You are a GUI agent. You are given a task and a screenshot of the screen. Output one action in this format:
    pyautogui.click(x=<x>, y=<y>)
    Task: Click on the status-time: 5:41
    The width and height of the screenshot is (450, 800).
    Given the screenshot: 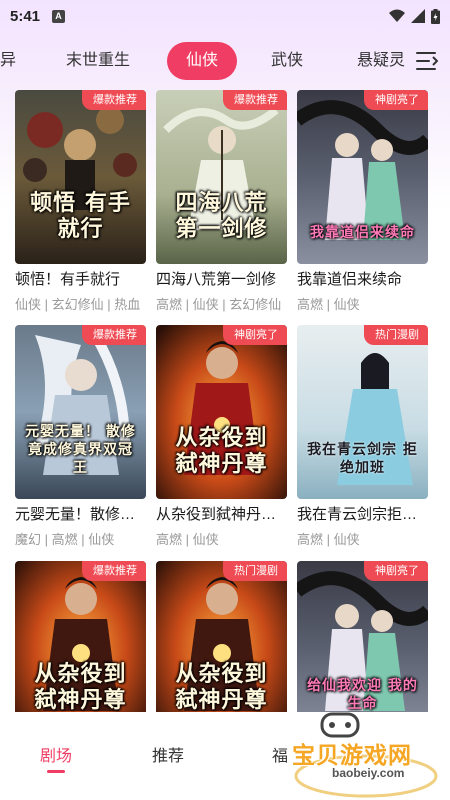 What is the action you would take?
    pyautogui.click(x=25, y=16)
    